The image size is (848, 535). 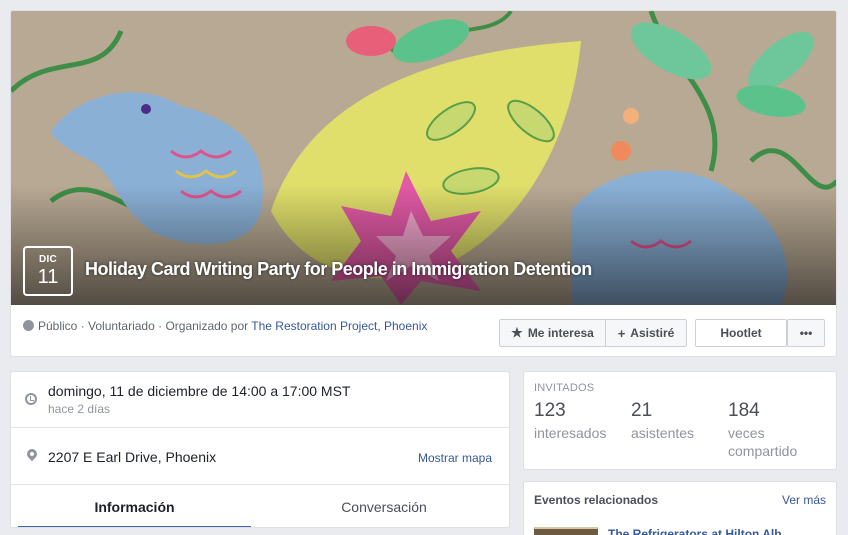 I want to click on interested-stat: 123 interesados, so click(x=570, y=421).